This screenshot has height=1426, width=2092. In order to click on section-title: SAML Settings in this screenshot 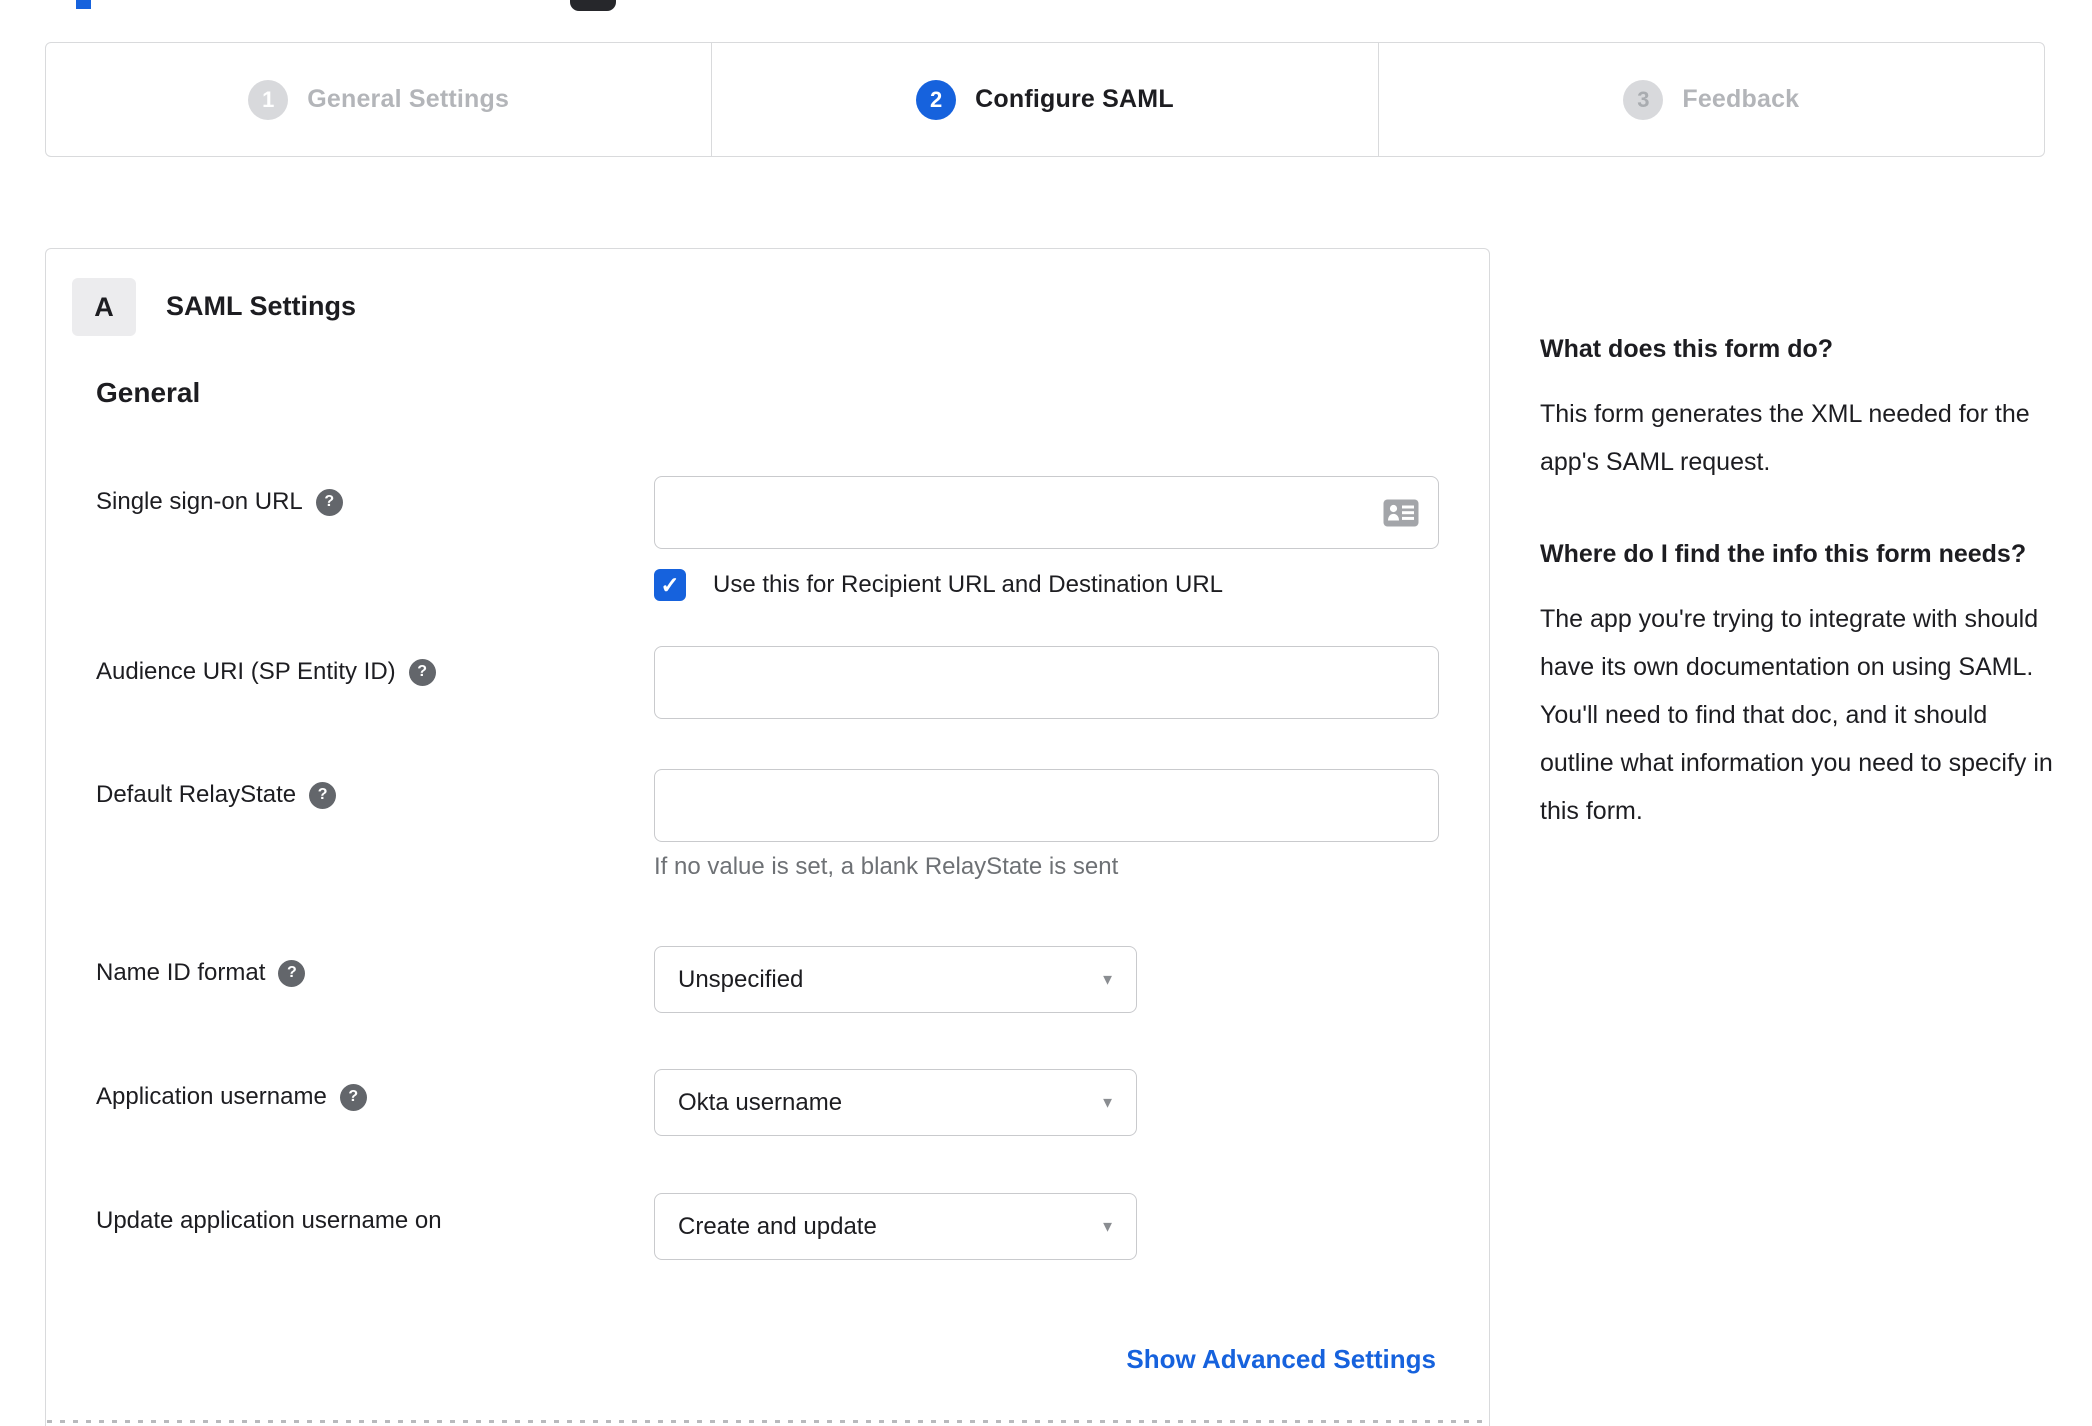, I will do `click(261, 306)`.